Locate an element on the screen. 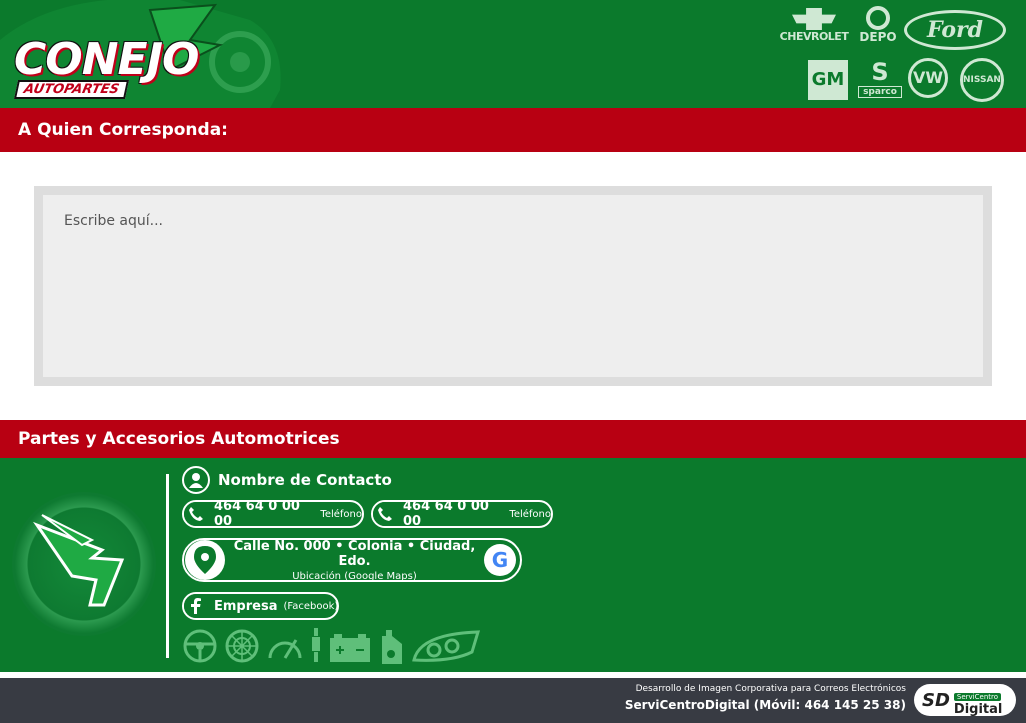  greeting-bar: A Quien Corresponda: is located at coordinates (513, 130).